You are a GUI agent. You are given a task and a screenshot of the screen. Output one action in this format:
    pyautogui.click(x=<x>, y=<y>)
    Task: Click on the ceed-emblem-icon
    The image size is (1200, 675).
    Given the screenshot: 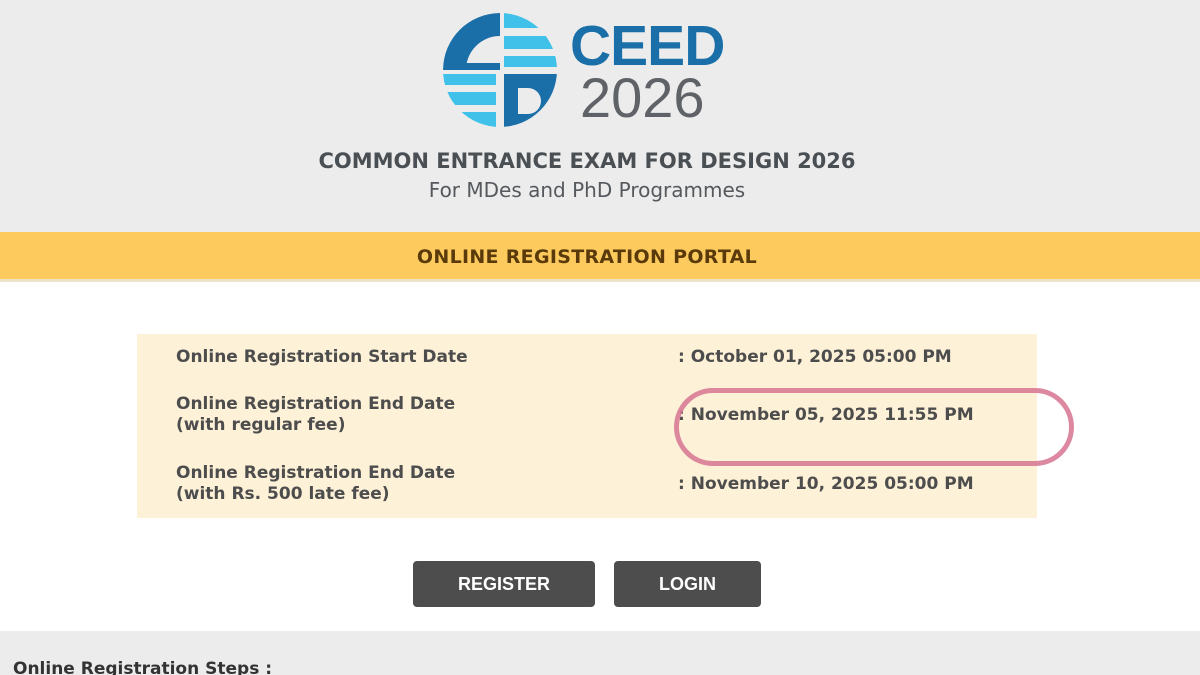 What is the action you would take?
    pyautogui.click(x=500, y=70)
    